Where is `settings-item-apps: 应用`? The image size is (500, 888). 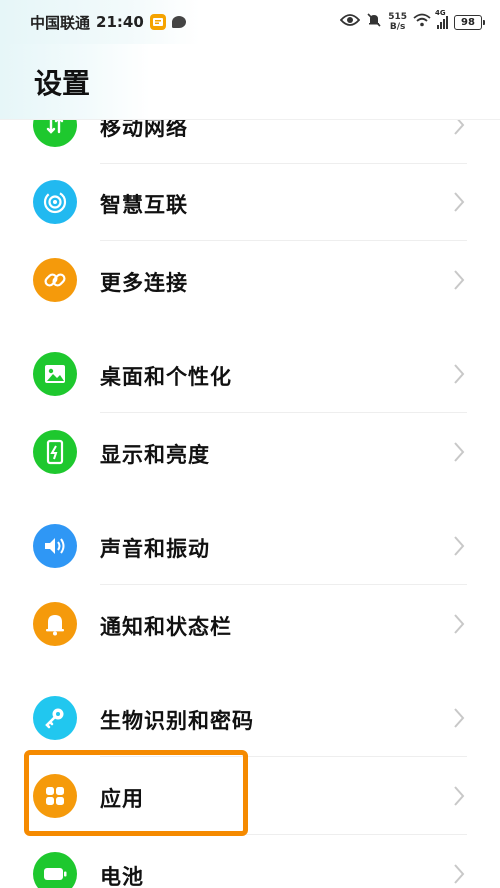
settings-item-apps: 应用 is located at coordinates (250, 796).